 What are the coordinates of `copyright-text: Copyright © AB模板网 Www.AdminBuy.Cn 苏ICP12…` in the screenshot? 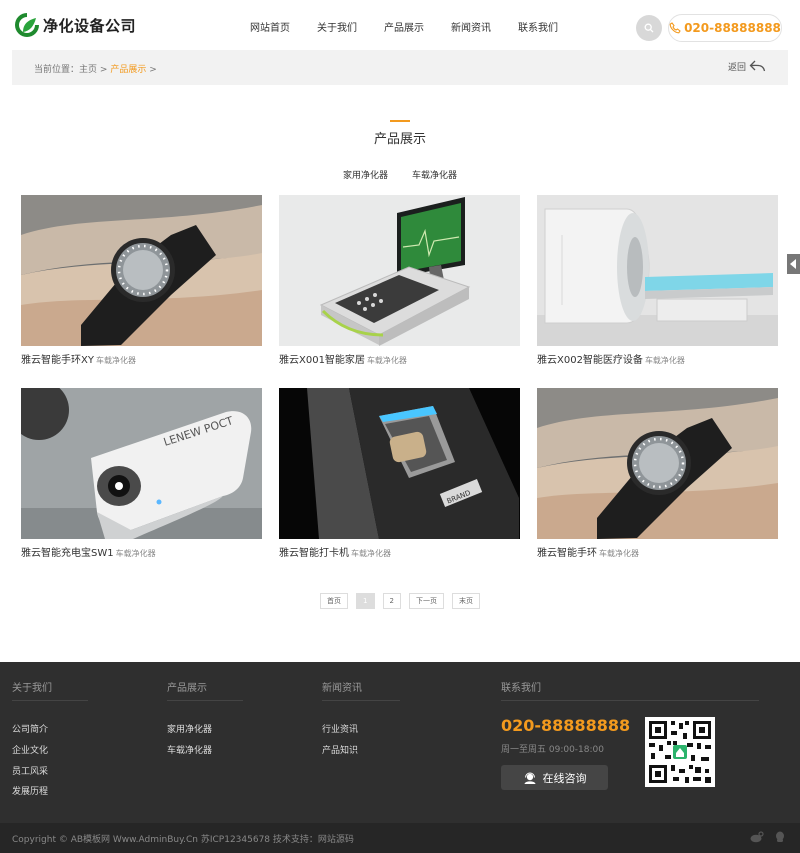 It's located at (183, 840).